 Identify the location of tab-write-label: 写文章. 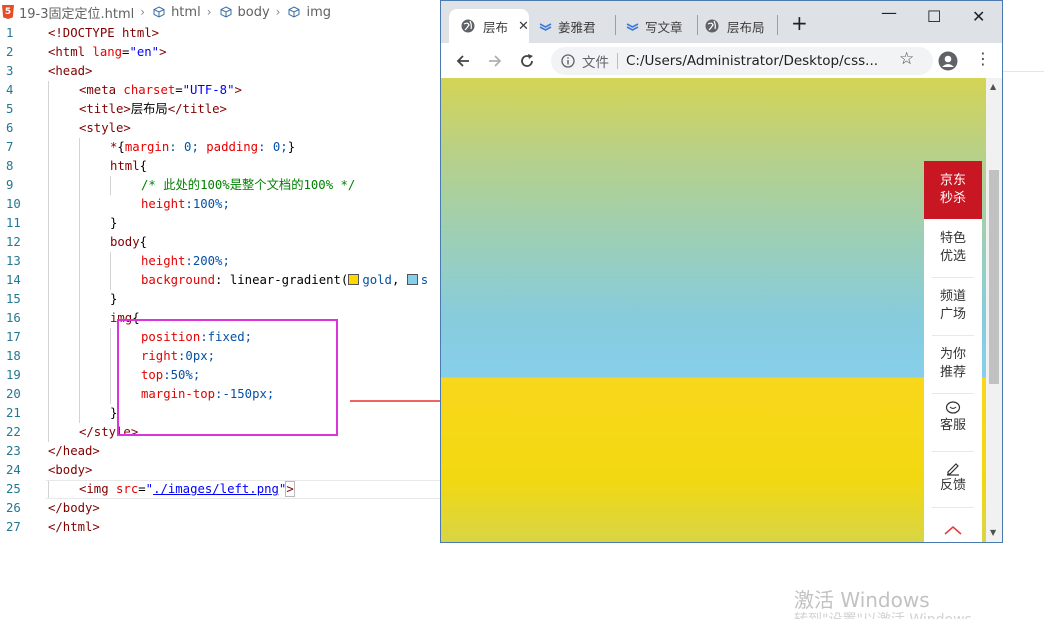
(664, 27).